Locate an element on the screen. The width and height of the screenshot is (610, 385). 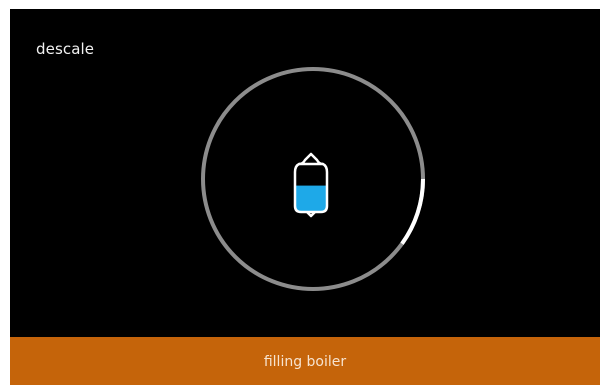
boiler-icon is located at coordinates (311, 185).